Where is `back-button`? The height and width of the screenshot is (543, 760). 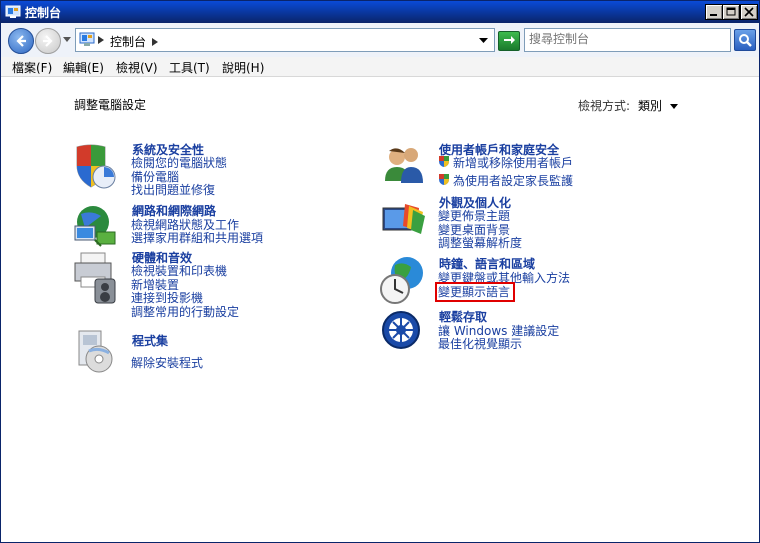 back-button is located at coordinates (21, 41).